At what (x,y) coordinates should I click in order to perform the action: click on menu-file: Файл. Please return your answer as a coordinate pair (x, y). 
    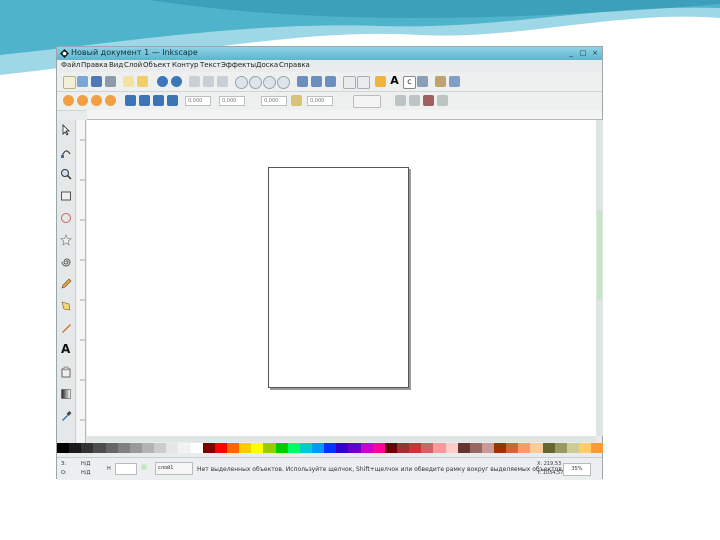
    Looking at the image, I should click on (70, 65).